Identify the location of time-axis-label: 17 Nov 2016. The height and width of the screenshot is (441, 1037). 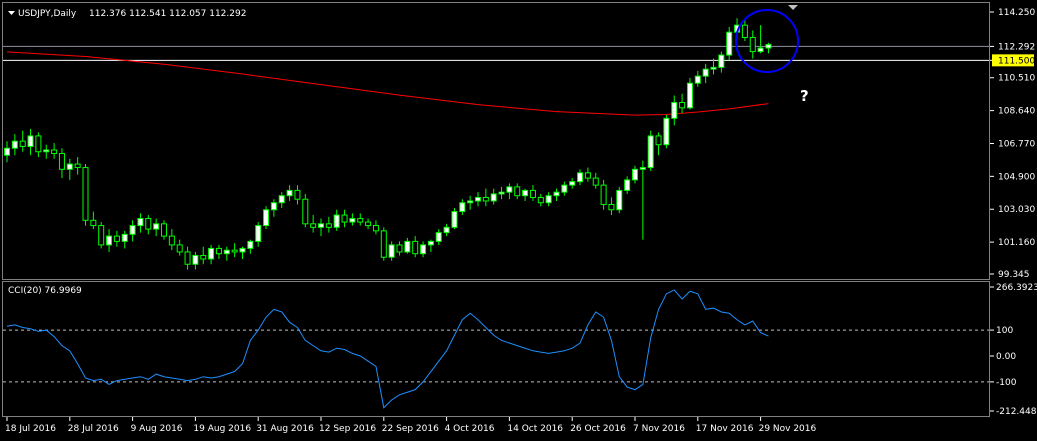
(725, 429).